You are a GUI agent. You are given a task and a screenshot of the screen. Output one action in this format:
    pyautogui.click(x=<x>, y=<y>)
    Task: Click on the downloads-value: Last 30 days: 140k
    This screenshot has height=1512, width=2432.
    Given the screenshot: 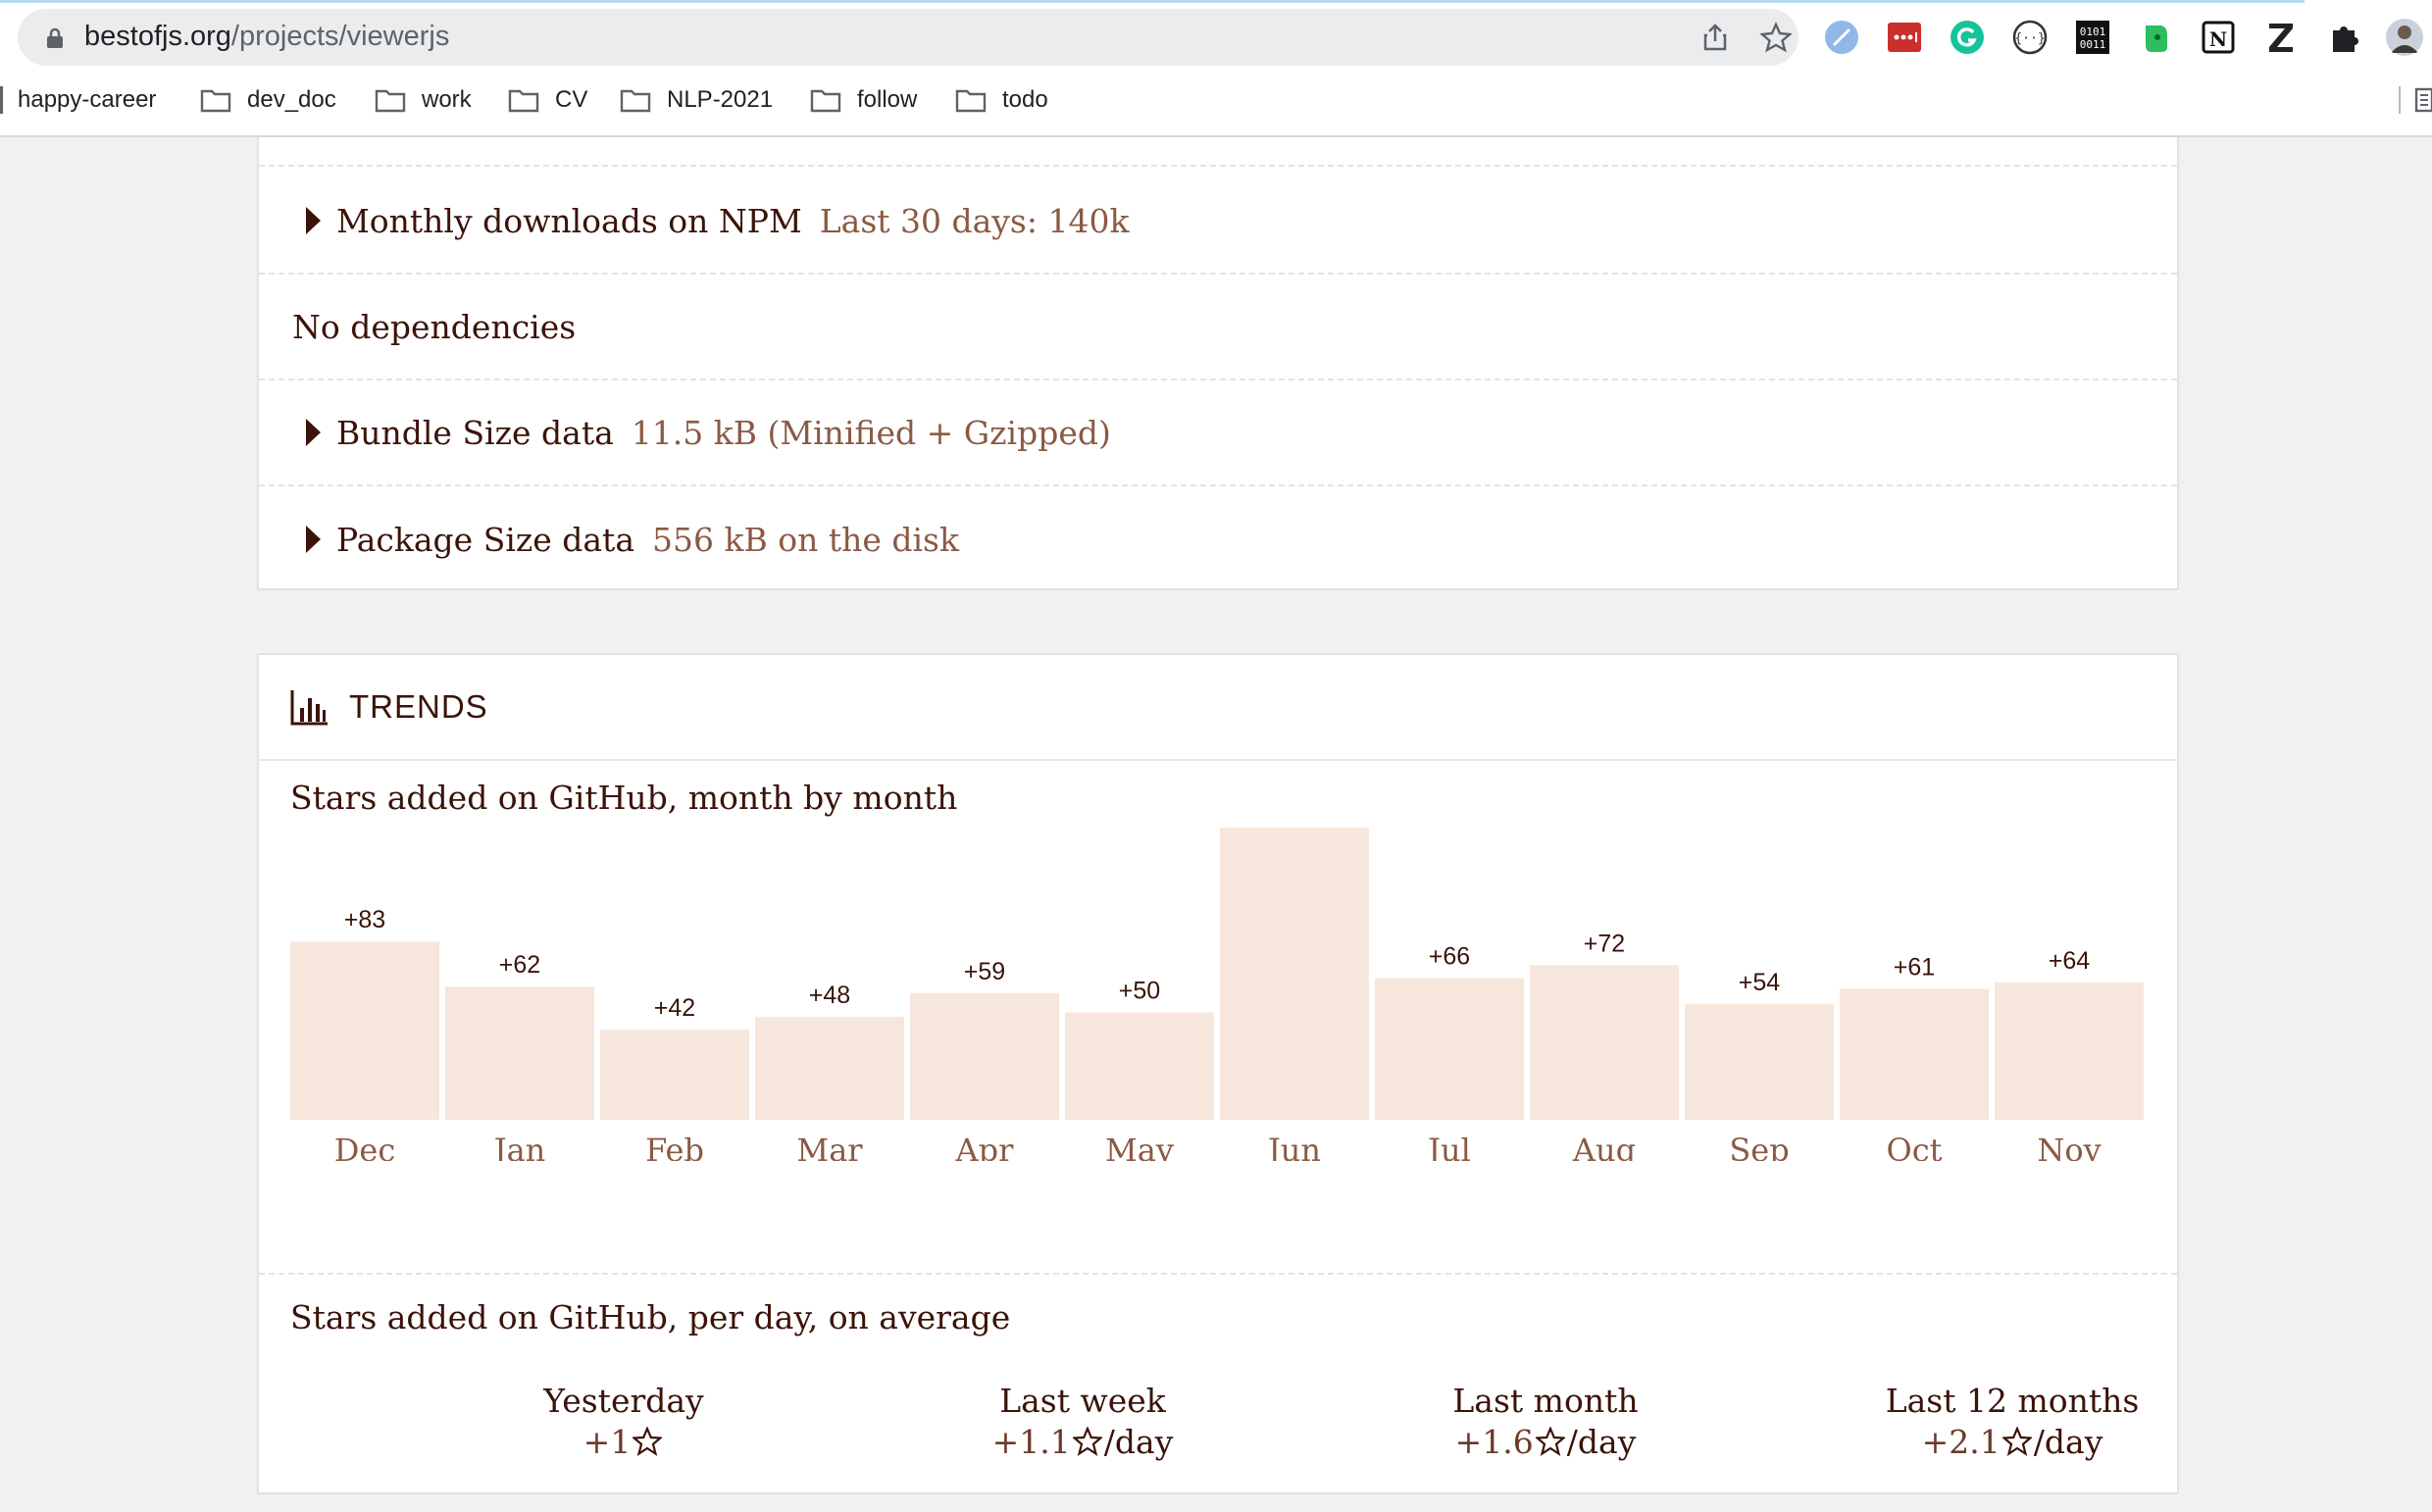 What is the action you would take?
    pyautogui.click(x=974, y=220)
    